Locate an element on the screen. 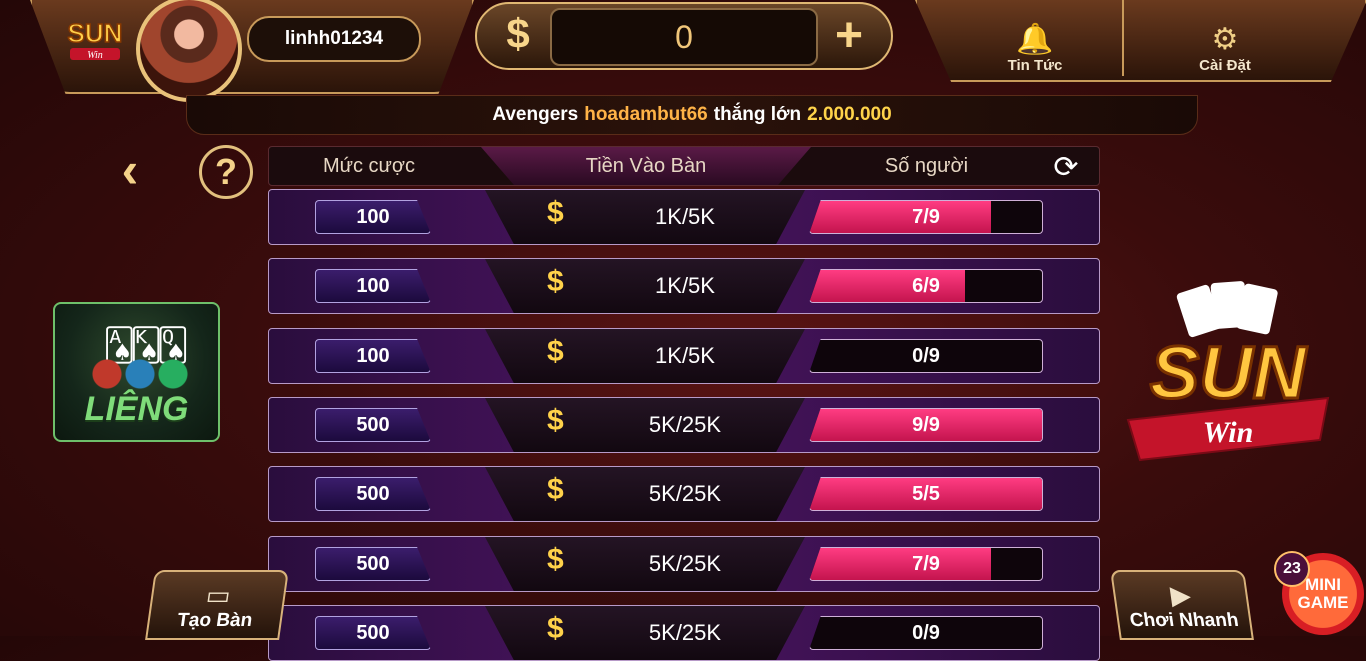 The width and height of the screenshot is (1366, 661). announce-prefix: Avengers is located at coordinates (535, 114).